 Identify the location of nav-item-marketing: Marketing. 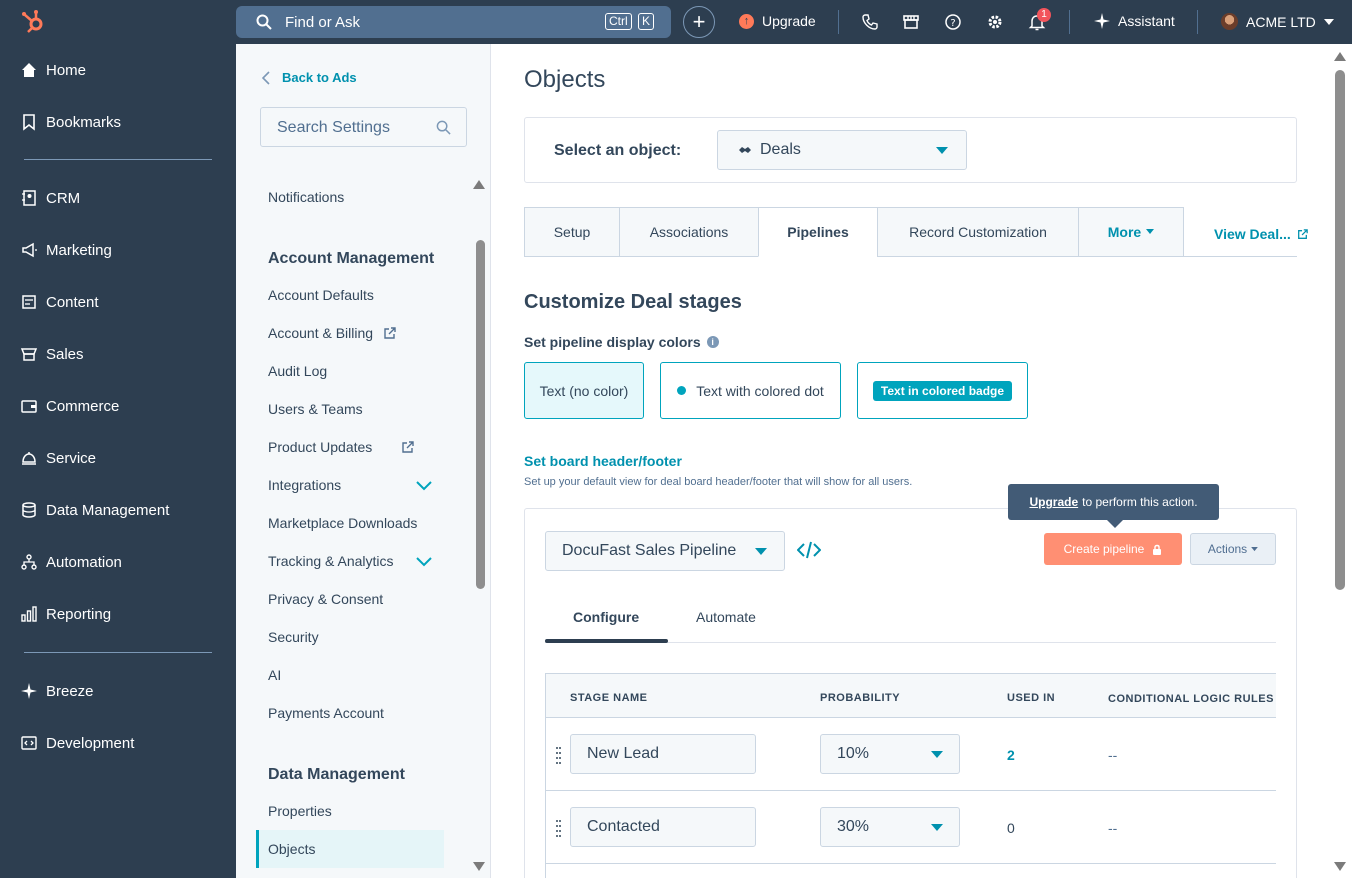
(66, 250).